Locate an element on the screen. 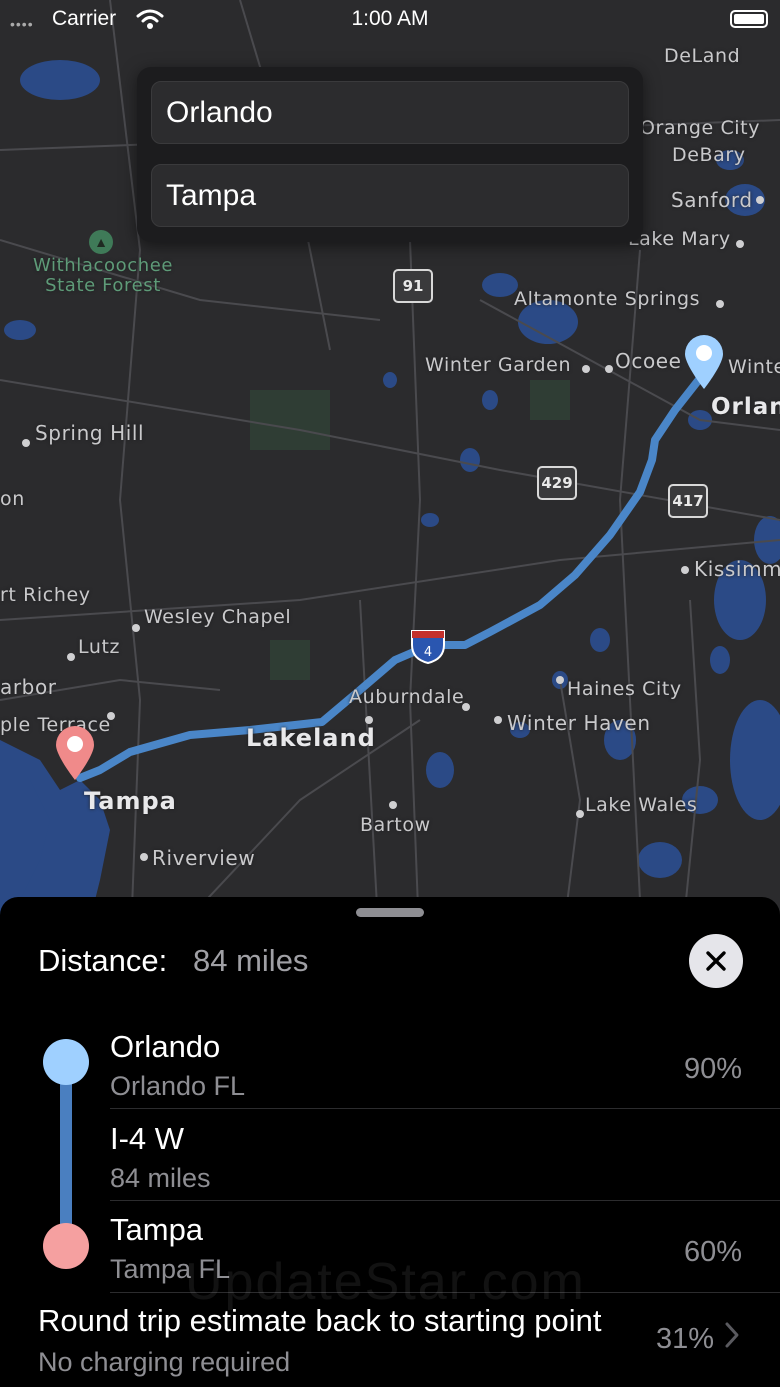 The image size is (780, 1387). map-label-lake-wales: Lake Wales is located at coordinates (641, 805).